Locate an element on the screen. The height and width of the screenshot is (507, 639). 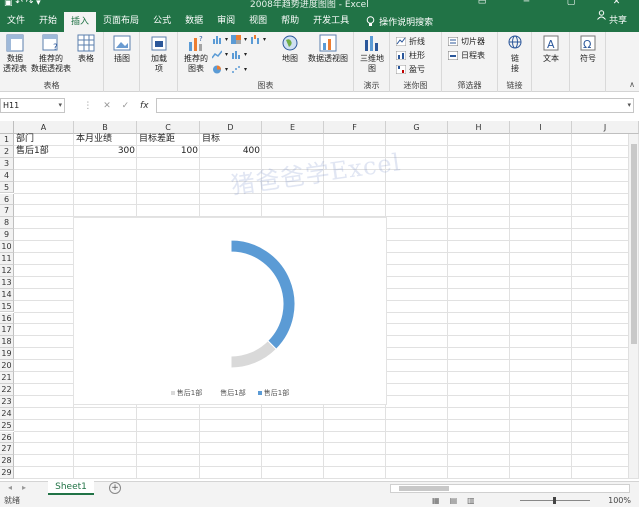
row-header-13: 13 is located at coordinates (7, 282).